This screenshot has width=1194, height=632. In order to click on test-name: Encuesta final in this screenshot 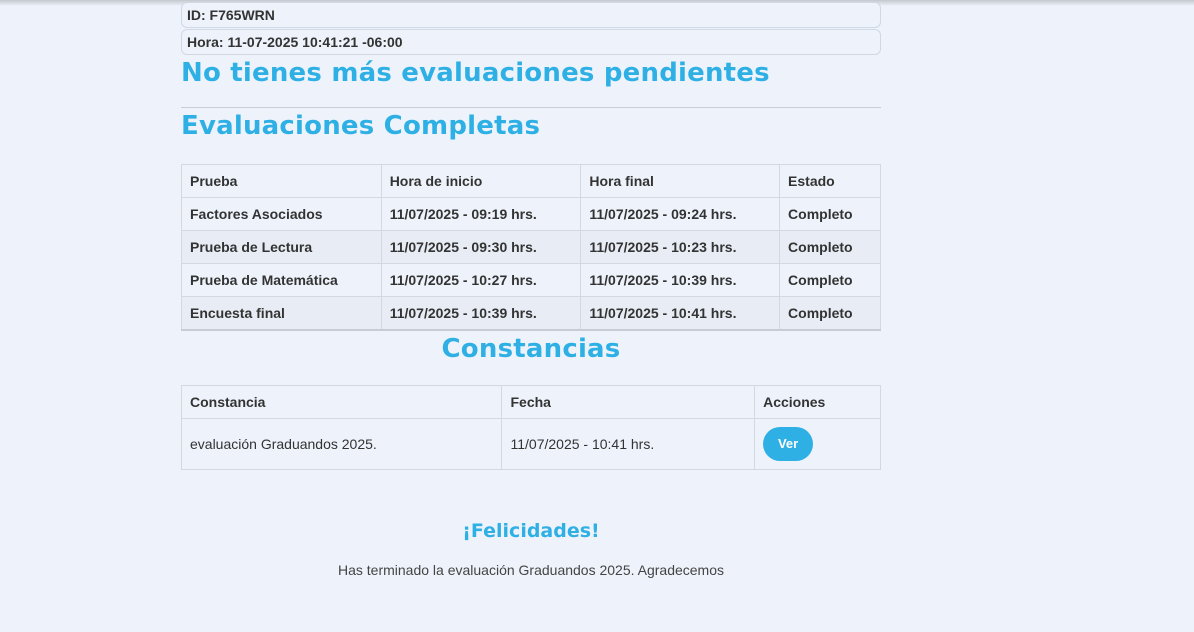, I will do `click(281, 313)`.